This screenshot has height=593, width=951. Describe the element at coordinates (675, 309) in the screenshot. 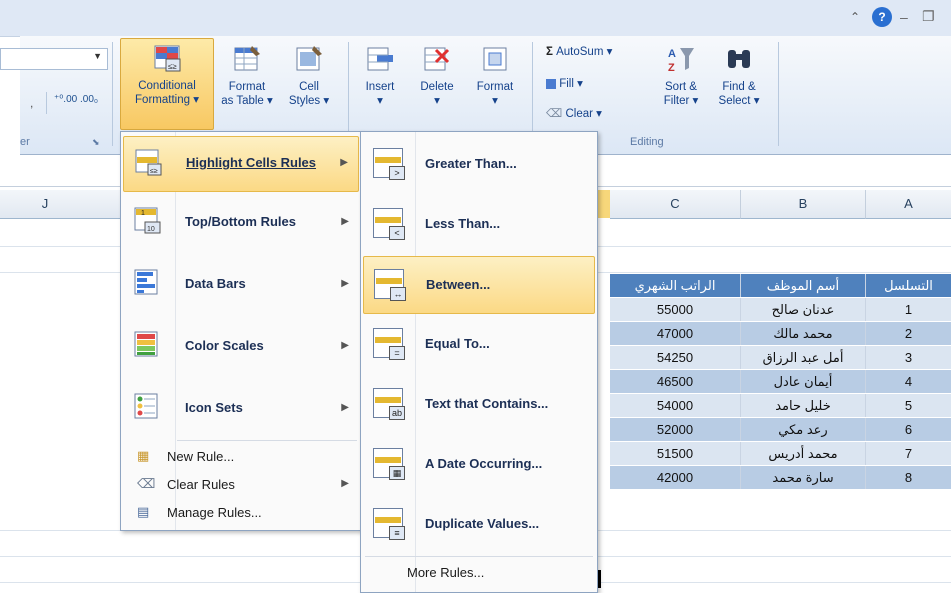

I see `cell-salary: 55000` at that location.